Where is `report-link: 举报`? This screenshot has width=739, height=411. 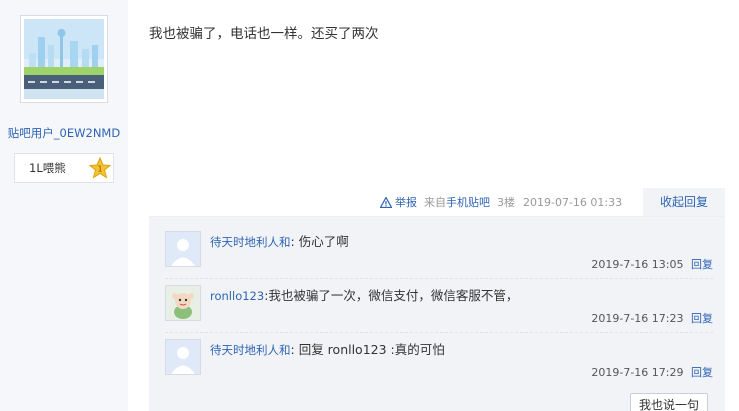
report-link: 举报 is located at coordinates (398, 202).